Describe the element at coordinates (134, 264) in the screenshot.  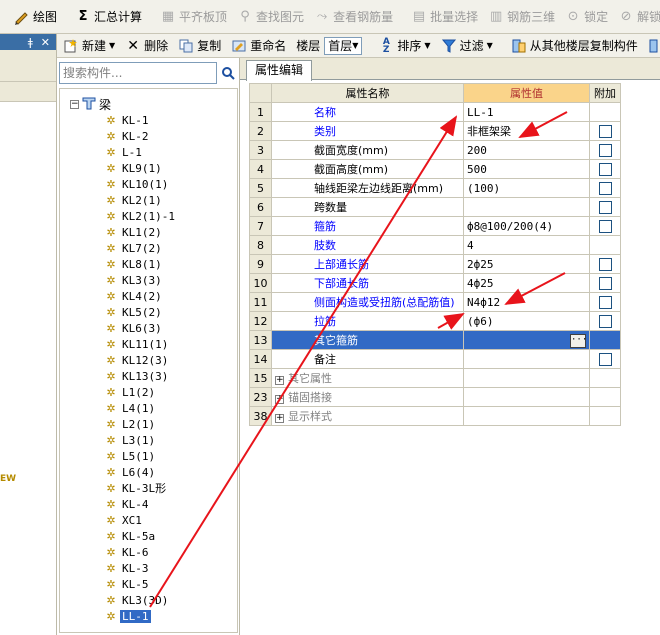
I see `tree-item: ✲ KL8(1)` at that location.